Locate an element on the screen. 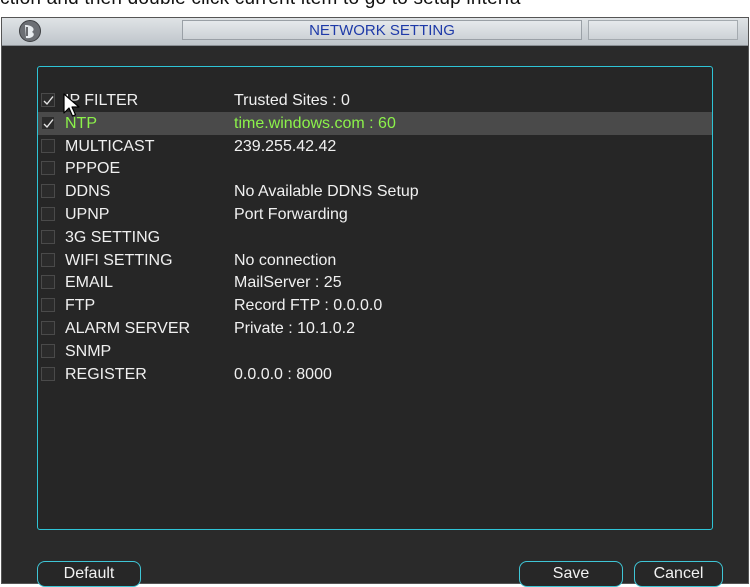 Image resolution: width=750 pixels, height=587 pixels. list-item: PPPOE is located at coordinates (375, 168).